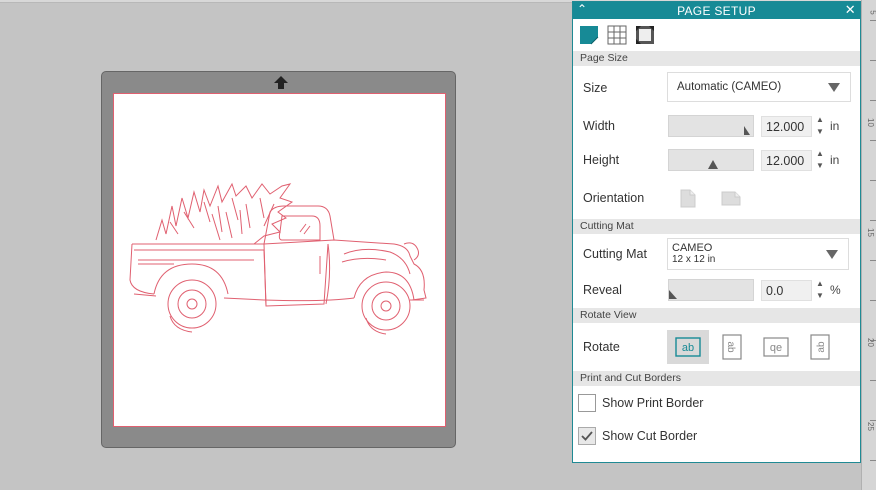  What do you see at coordinates (835, 160) in the screenshot?
I see `height-unit: in` at bounding box center [835, 160].